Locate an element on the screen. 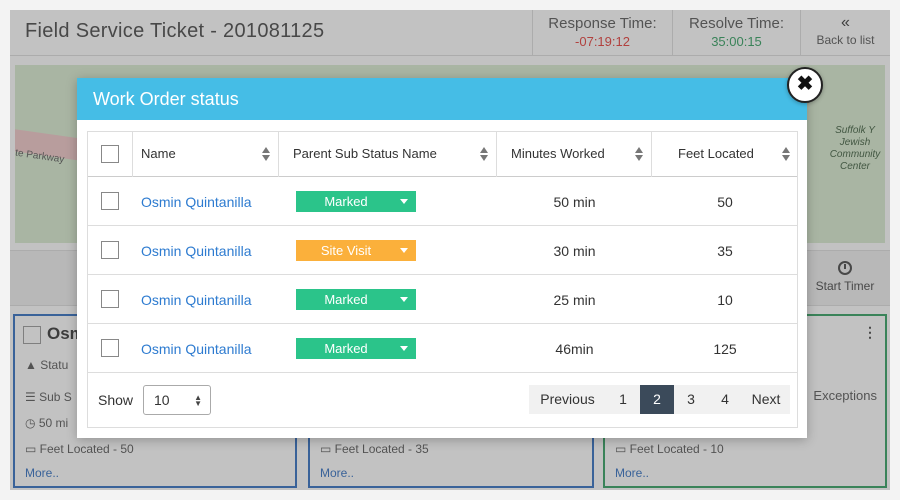 The width and height of the screenshot is (900, 500). modal-title: Work Order status is located at coordinates (166, 99).